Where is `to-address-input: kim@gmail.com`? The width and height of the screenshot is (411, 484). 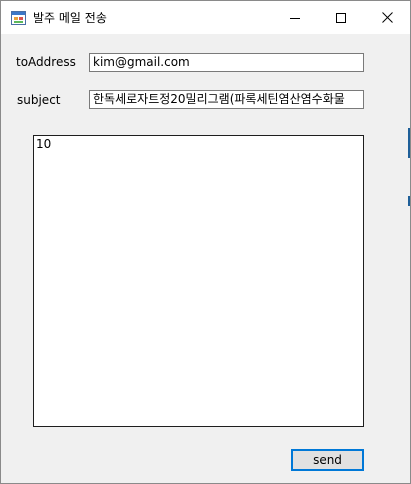
to-address-input: kim@gmail.com is located at coordinates (226, 62).